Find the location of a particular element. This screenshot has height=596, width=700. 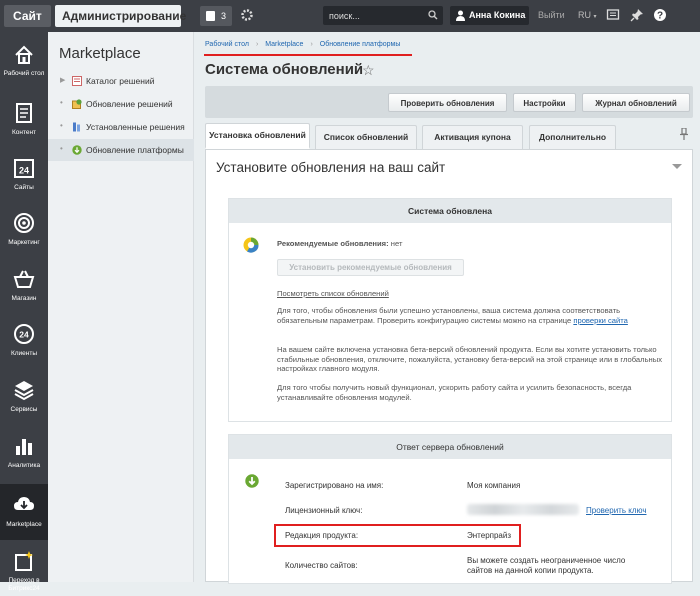

product-edition-label: Редакция продукта: is located at coordinates (322, 535).